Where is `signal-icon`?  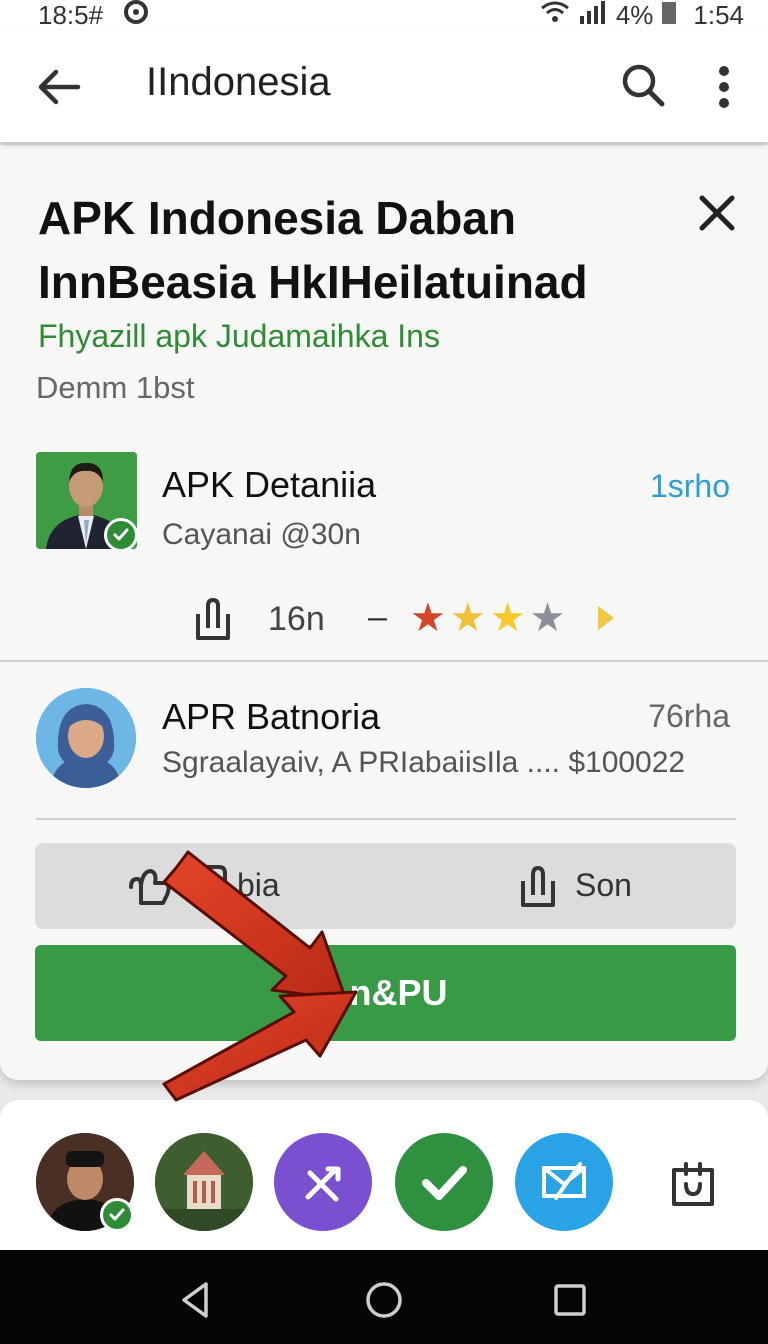
signal-icon is located at coordinates (593, 15).